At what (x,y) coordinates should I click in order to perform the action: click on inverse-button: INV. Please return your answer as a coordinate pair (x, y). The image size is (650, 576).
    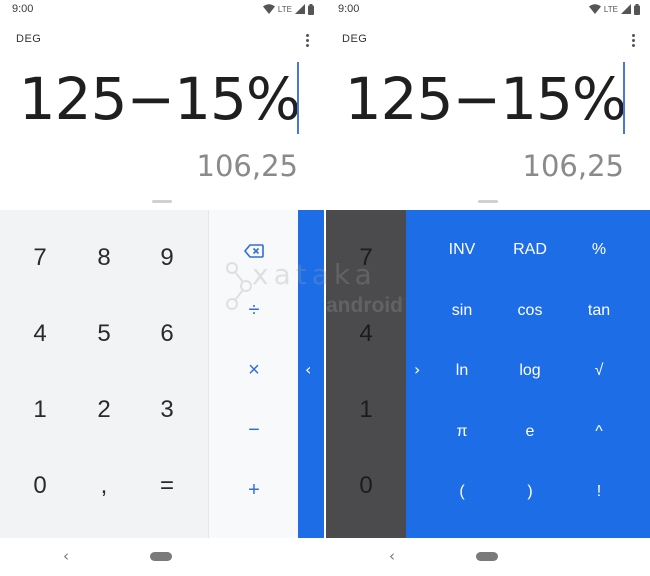
    Looking at the image, I should click on (462, 250).